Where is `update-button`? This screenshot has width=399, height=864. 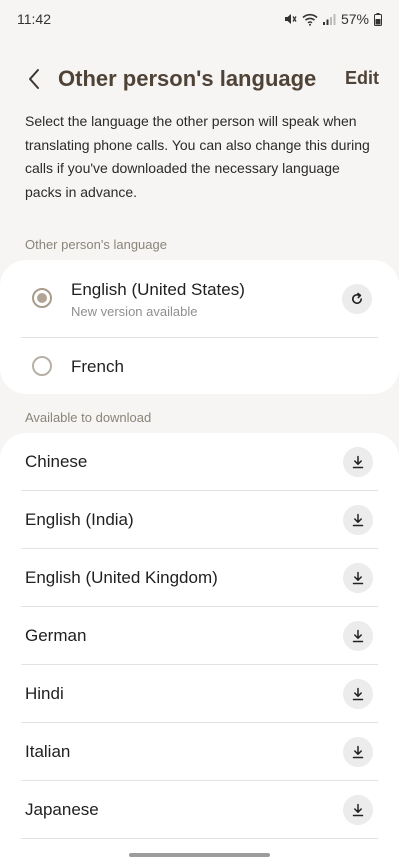 update-button is located at coordinates (357, 299).